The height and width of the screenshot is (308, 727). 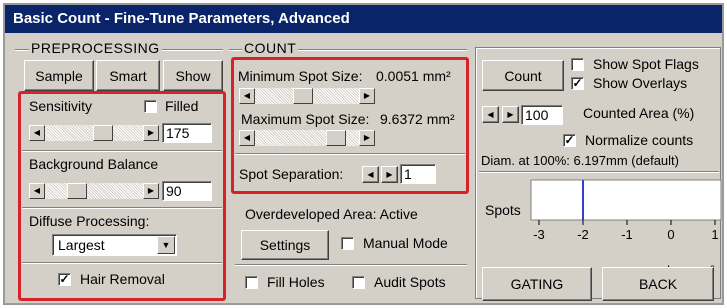 What do you see at coordinates (413, 76) in the screenshot?
I see `min-spot-size-value: 0.0051 mm²` at bounding box center [413, 76].